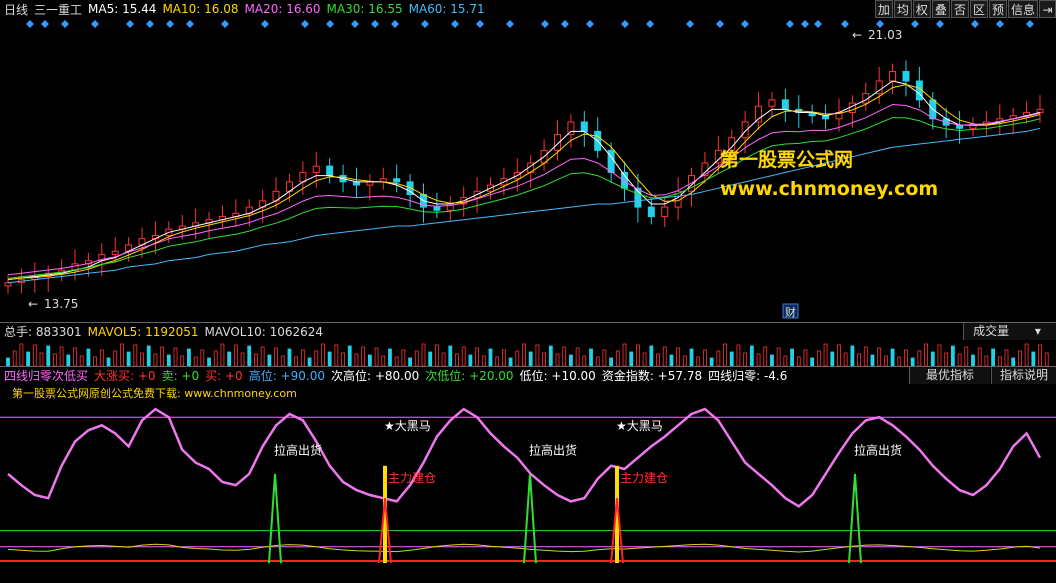 This screenshot has height=583, width=1056. I want to click on ind-label-1: 大涨买: +0, so click(125, 376).